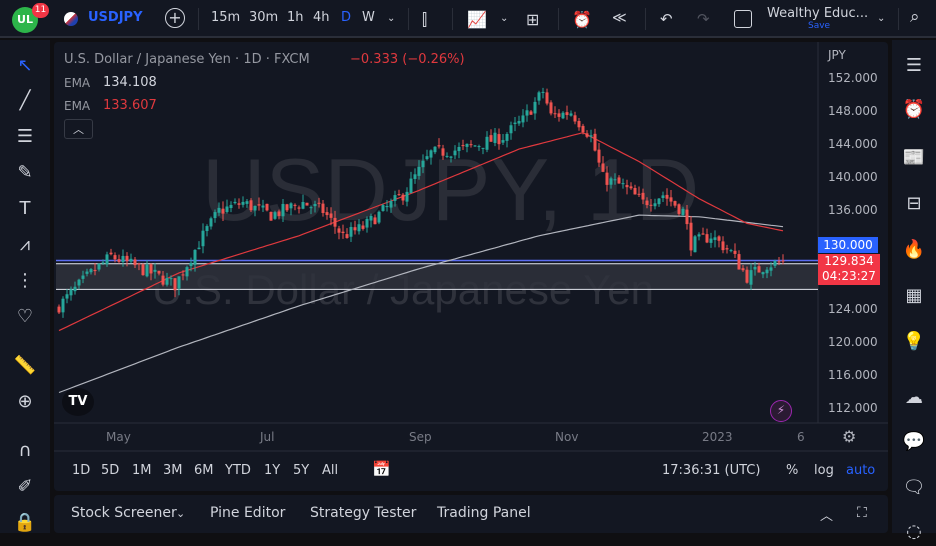 The image size is (936, 546). I want to click on indicators-icon: 📈, so click(477, 19).